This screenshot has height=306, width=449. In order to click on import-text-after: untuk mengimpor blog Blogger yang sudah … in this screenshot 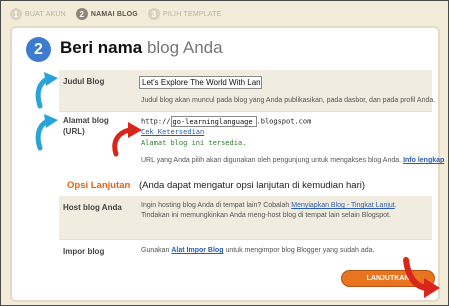, I will do `click(300, 250)`.